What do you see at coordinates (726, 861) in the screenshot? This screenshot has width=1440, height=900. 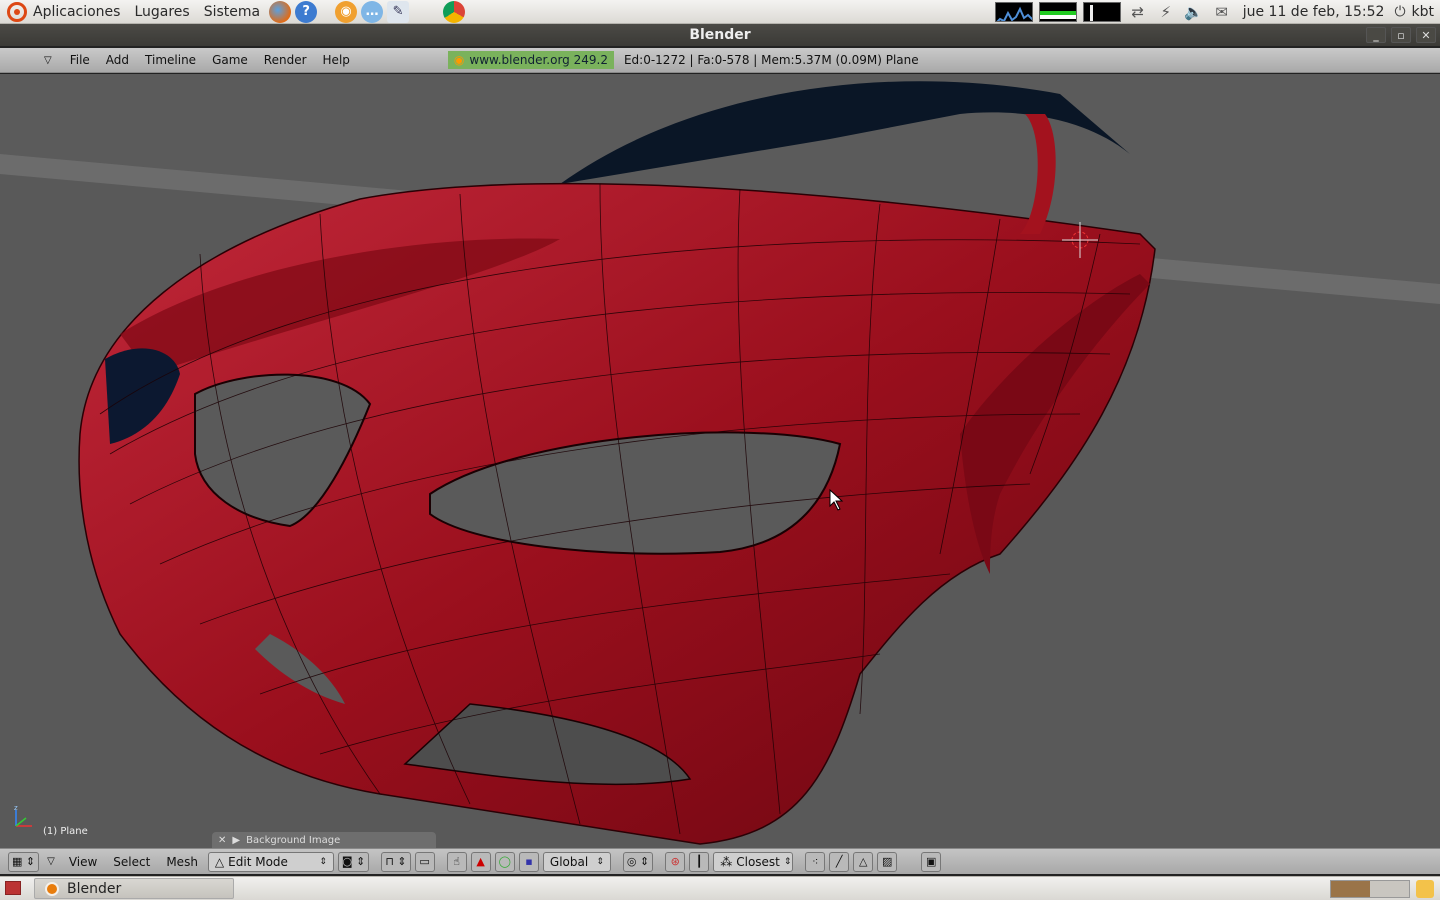 I see `snap-icon: ⁂` at bounding box center [726, 861].